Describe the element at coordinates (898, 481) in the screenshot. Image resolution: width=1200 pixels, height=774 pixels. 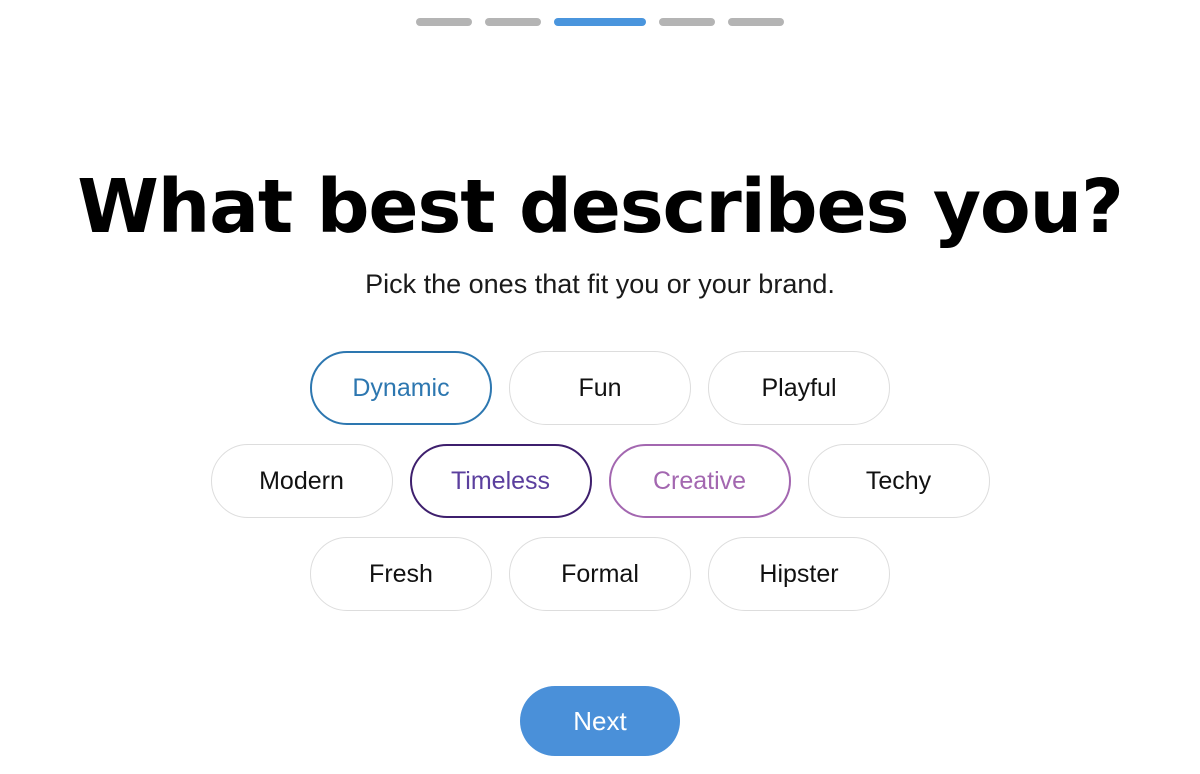
I see `option-chip-techy: Techy` at that location.